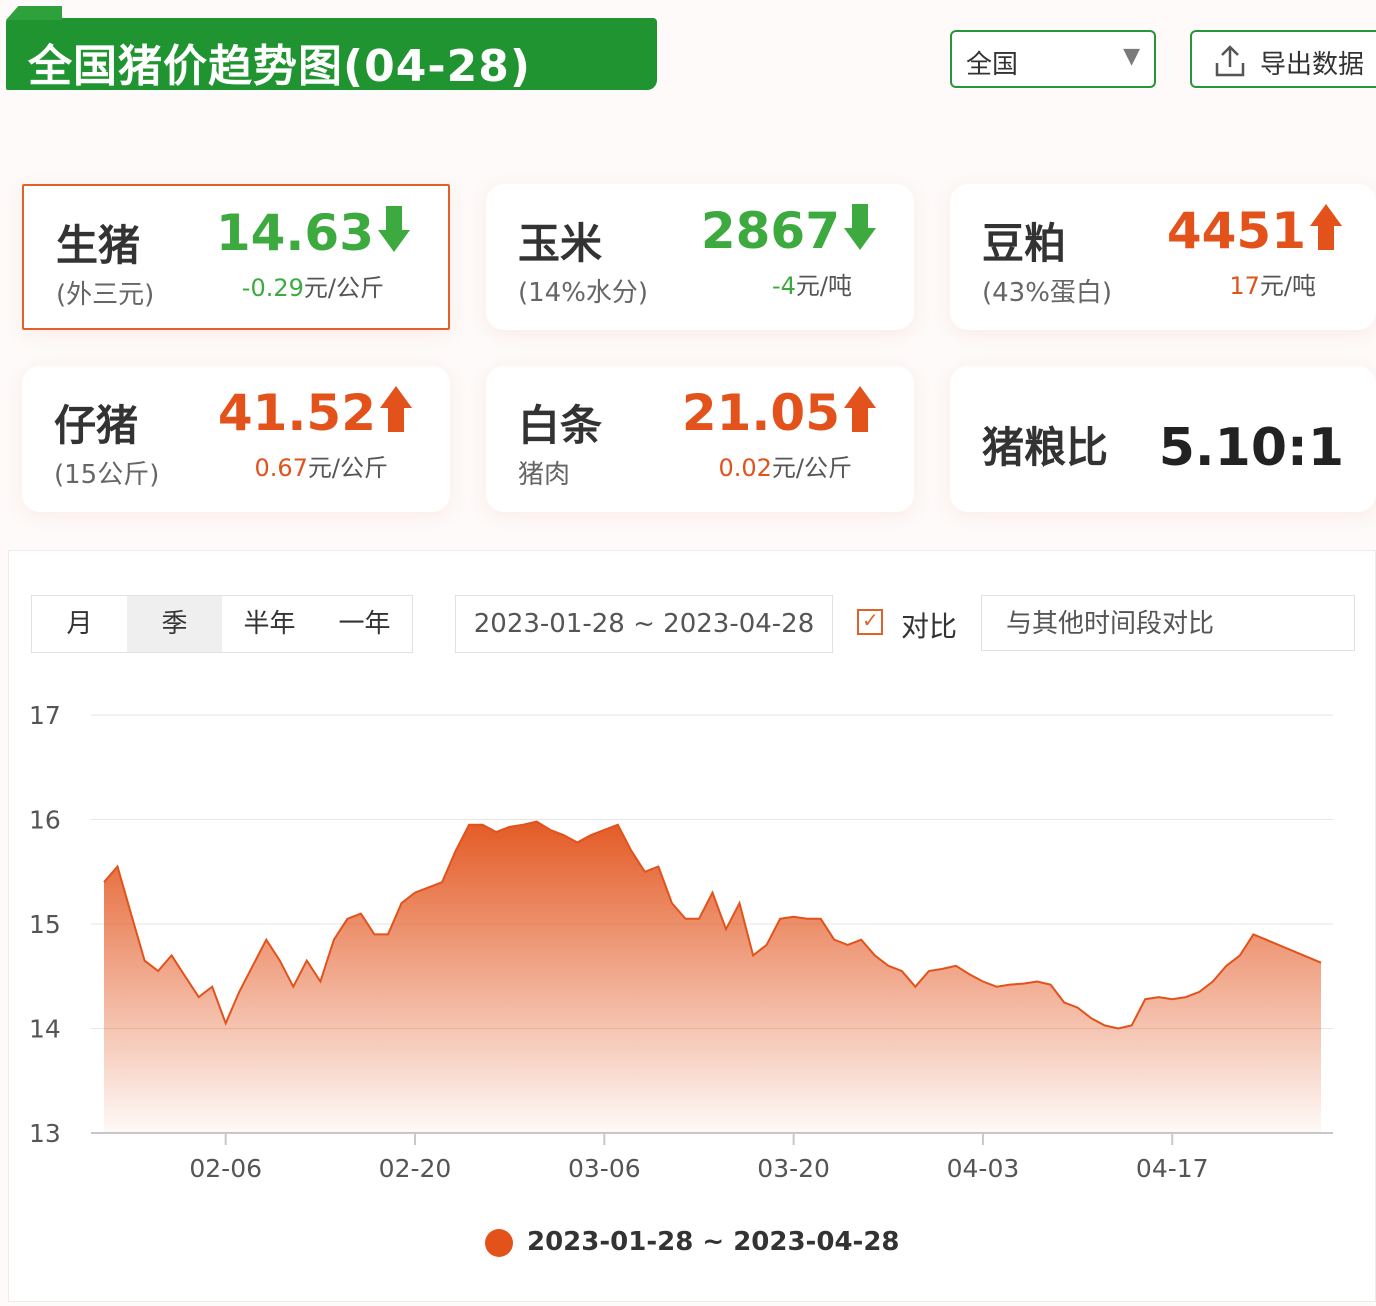 The width and height of the screenshot is (1376, 1306). Describe the element at coordinates (1244, 286) in the screenshot. I see `card-change-num: 17` at that location.